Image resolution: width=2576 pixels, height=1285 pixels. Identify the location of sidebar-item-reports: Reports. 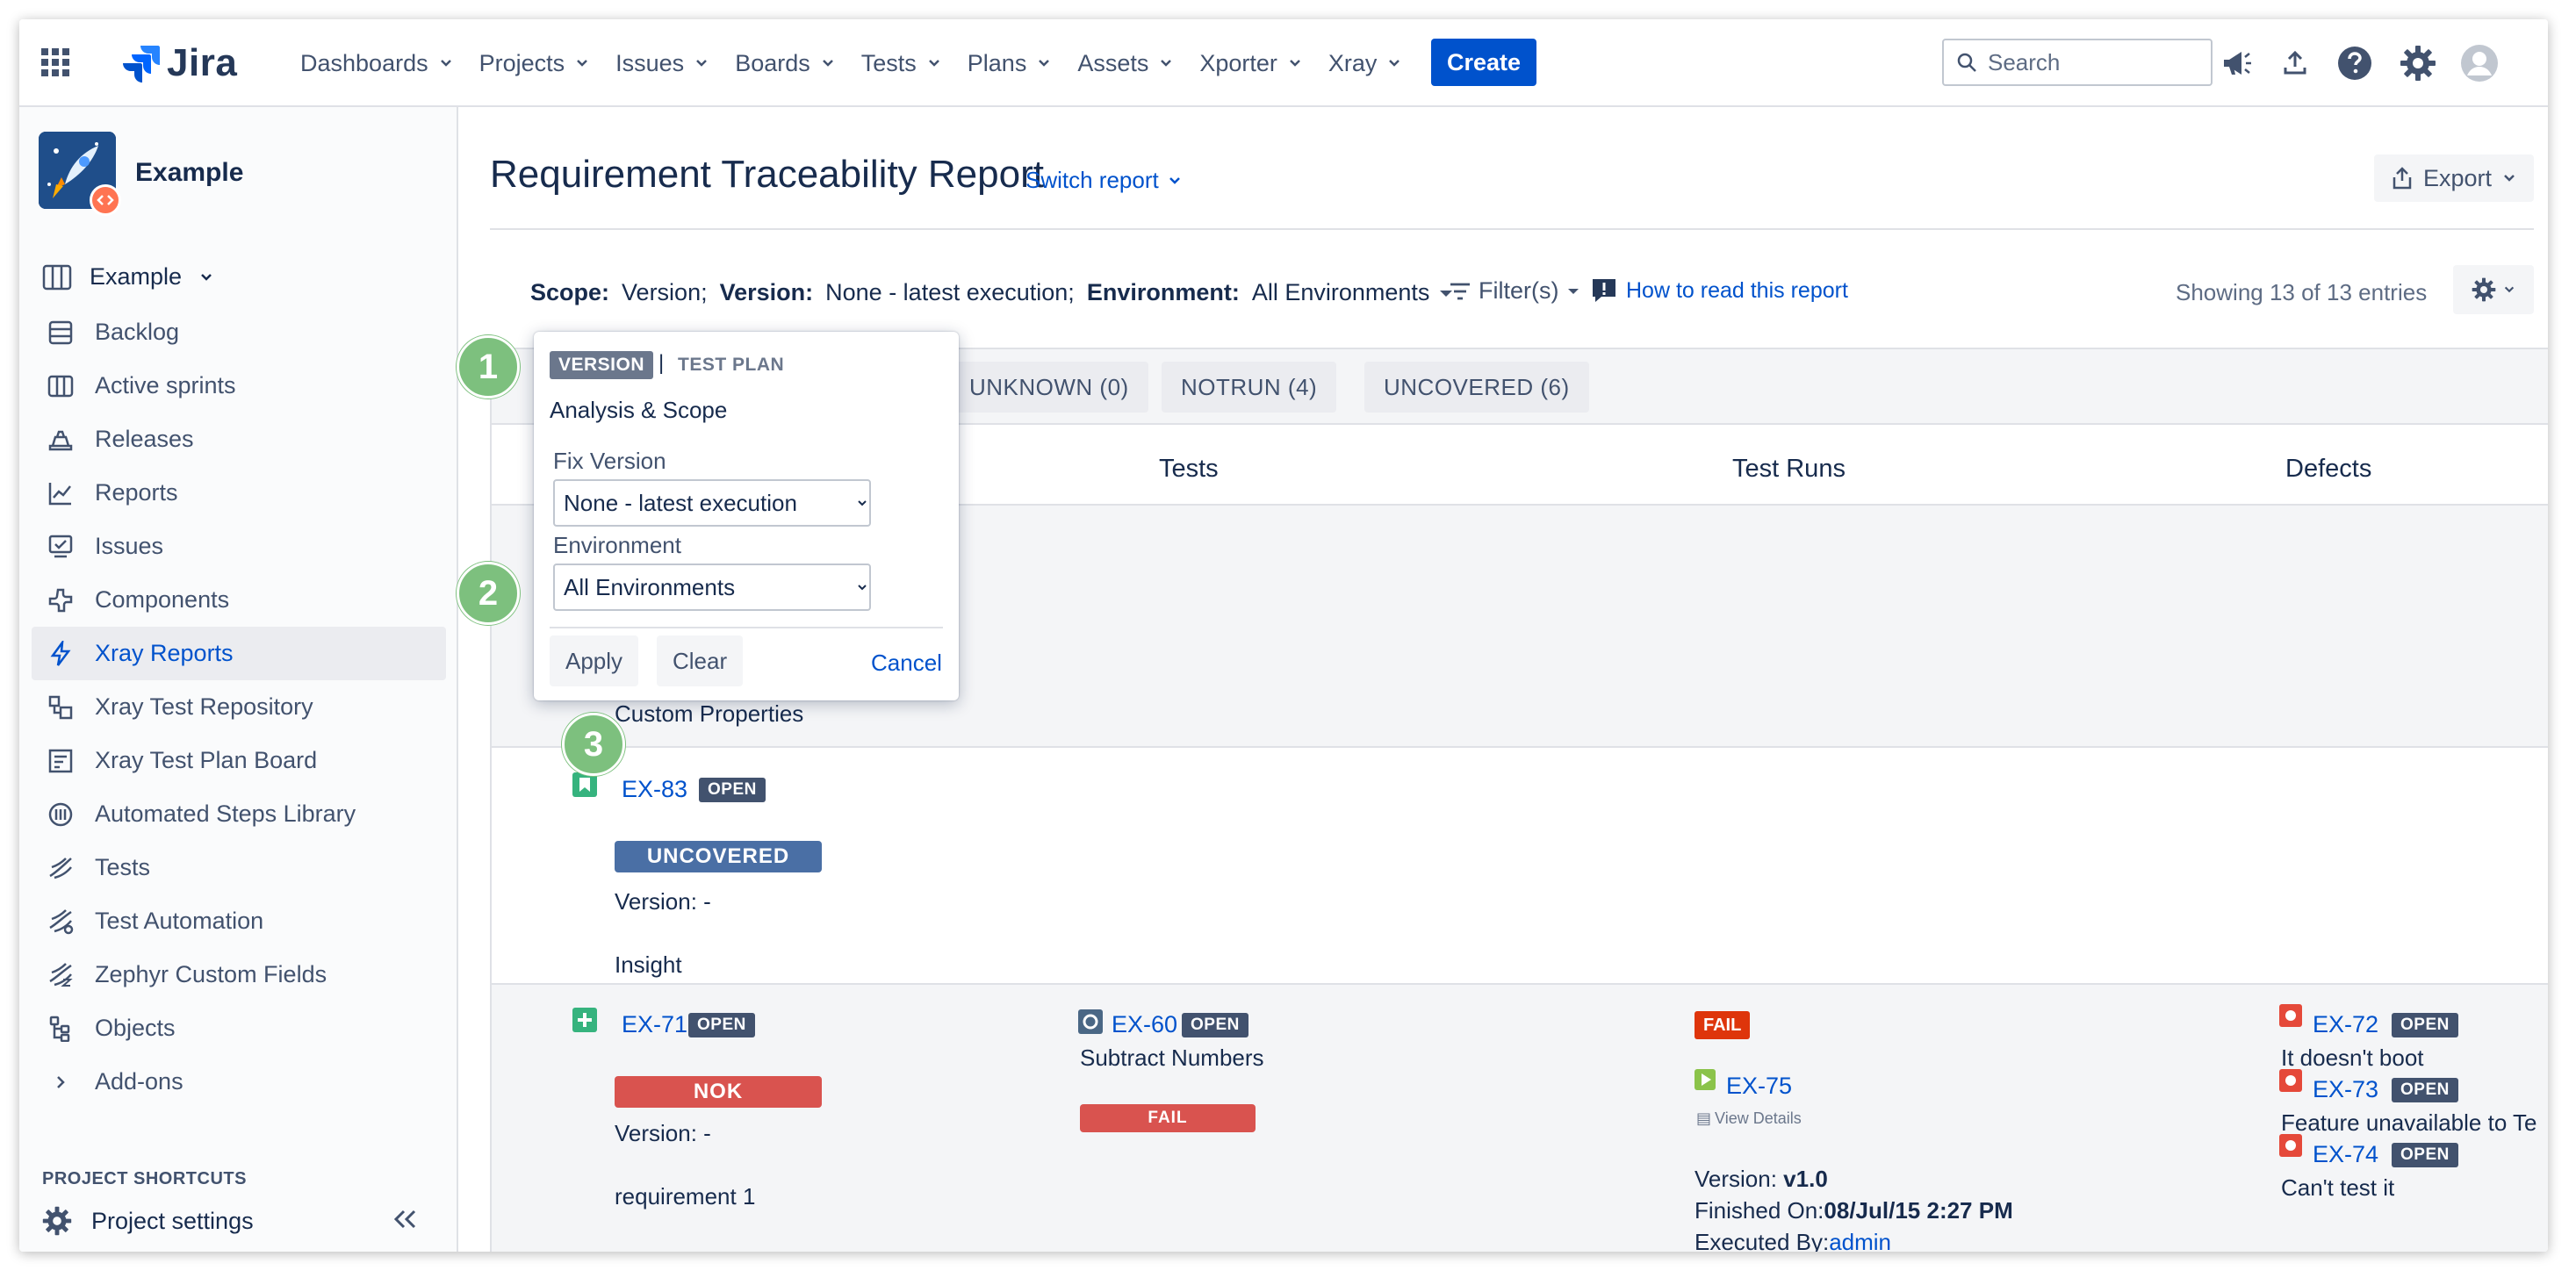
(239, 493).